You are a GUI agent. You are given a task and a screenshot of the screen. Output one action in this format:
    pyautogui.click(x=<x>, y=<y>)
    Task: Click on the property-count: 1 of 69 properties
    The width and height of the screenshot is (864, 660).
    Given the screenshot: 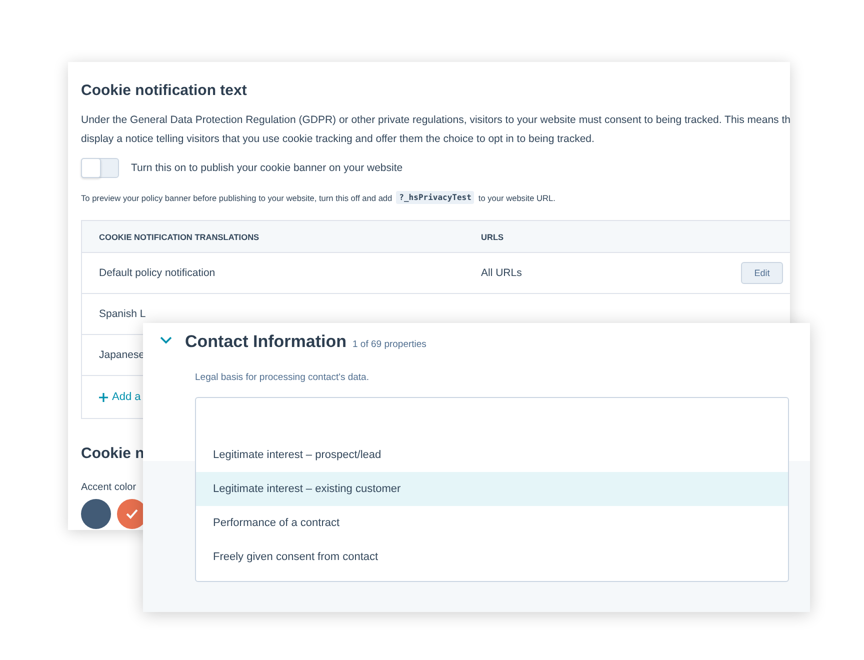 What is the action you would take?
    pyautogui.click(x=389, y=344)
    